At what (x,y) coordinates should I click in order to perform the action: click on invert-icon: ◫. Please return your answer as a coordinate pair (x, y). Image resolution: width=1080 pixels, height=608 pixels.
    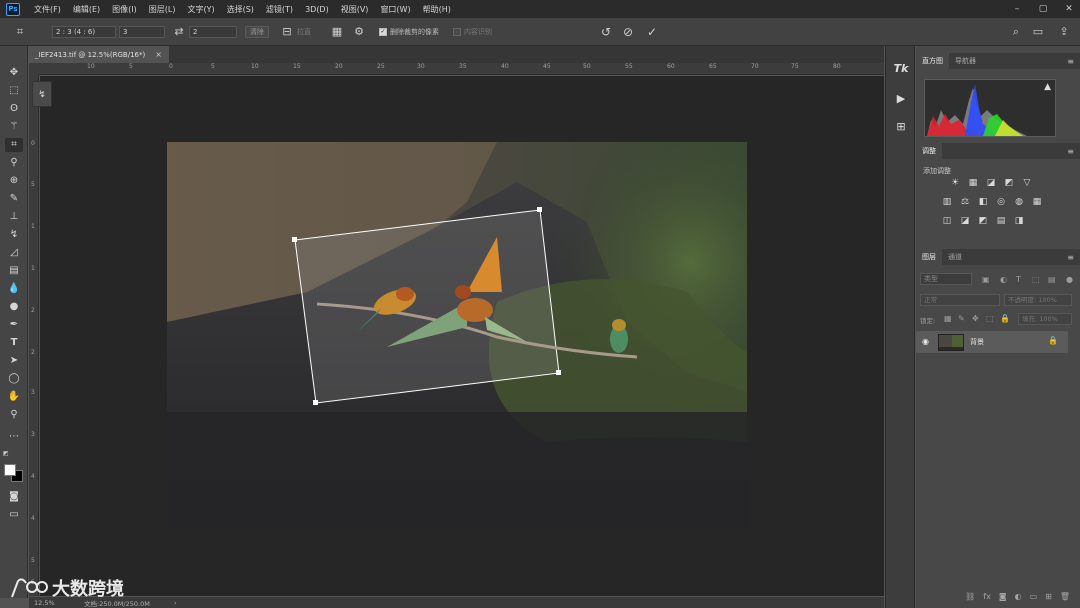
    Looking at the image, I should click on (947, 221).